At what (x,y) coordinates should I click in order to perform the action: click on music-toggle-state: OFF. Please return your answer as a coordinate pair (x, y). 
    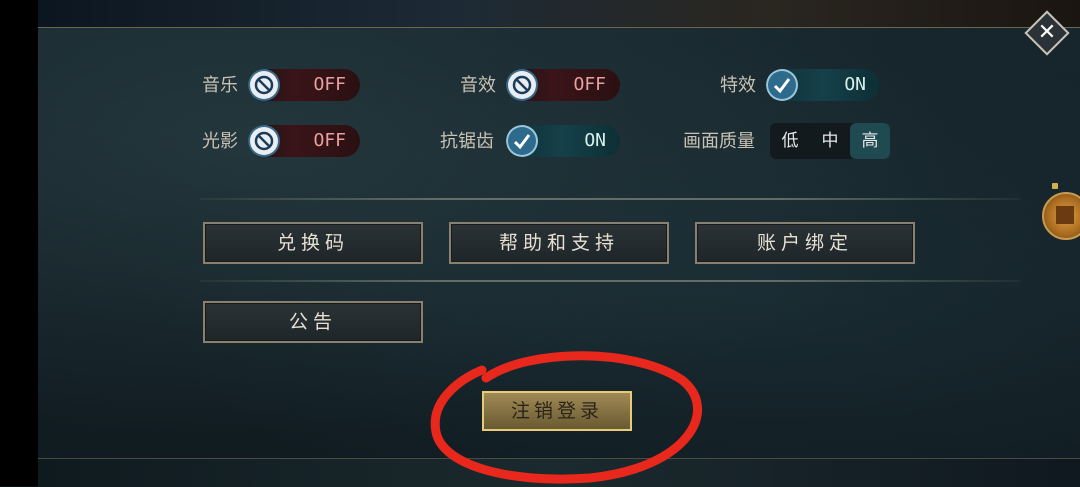
    Looking at the image, I should click on (329, 84).